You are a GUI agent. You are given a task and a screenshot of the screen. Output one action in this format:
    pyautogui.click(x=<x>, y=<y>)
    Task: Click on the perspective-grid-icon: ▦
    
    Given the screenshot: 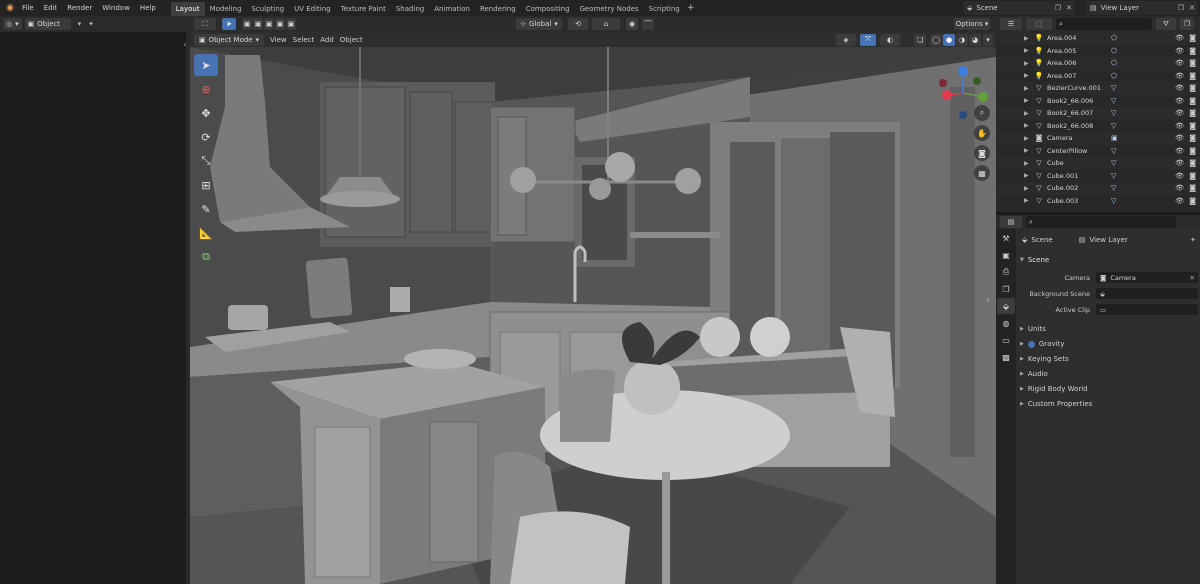 What is the action you would take?
    pyautogui.click(x=982, y=173)
    